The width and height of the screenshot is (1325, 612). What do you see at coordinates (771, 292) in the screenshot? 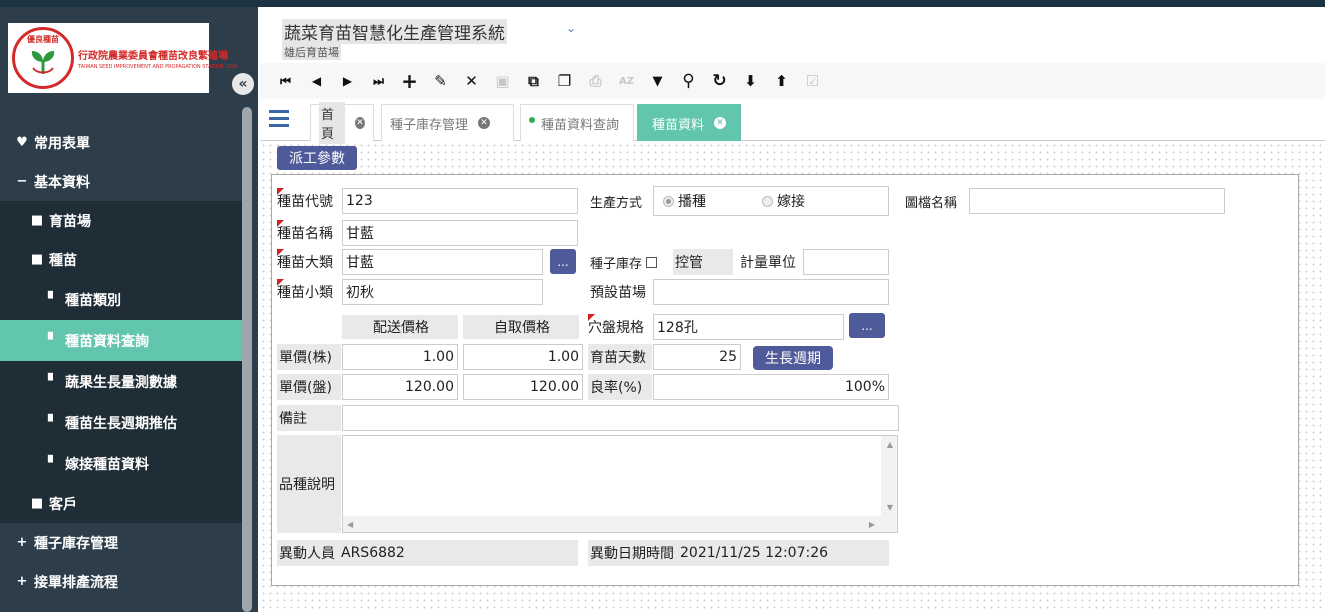
I see `default-nursery-field` at bounding box center [771, 292].